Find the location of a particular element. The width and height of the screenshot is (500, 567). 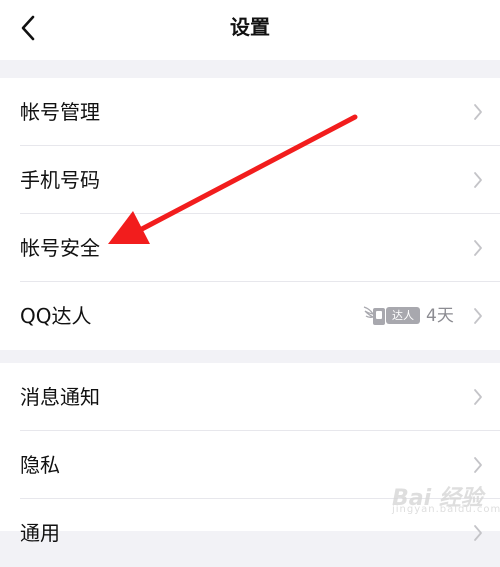

talent-badge: 达人 is located at coordinates (392, 316).